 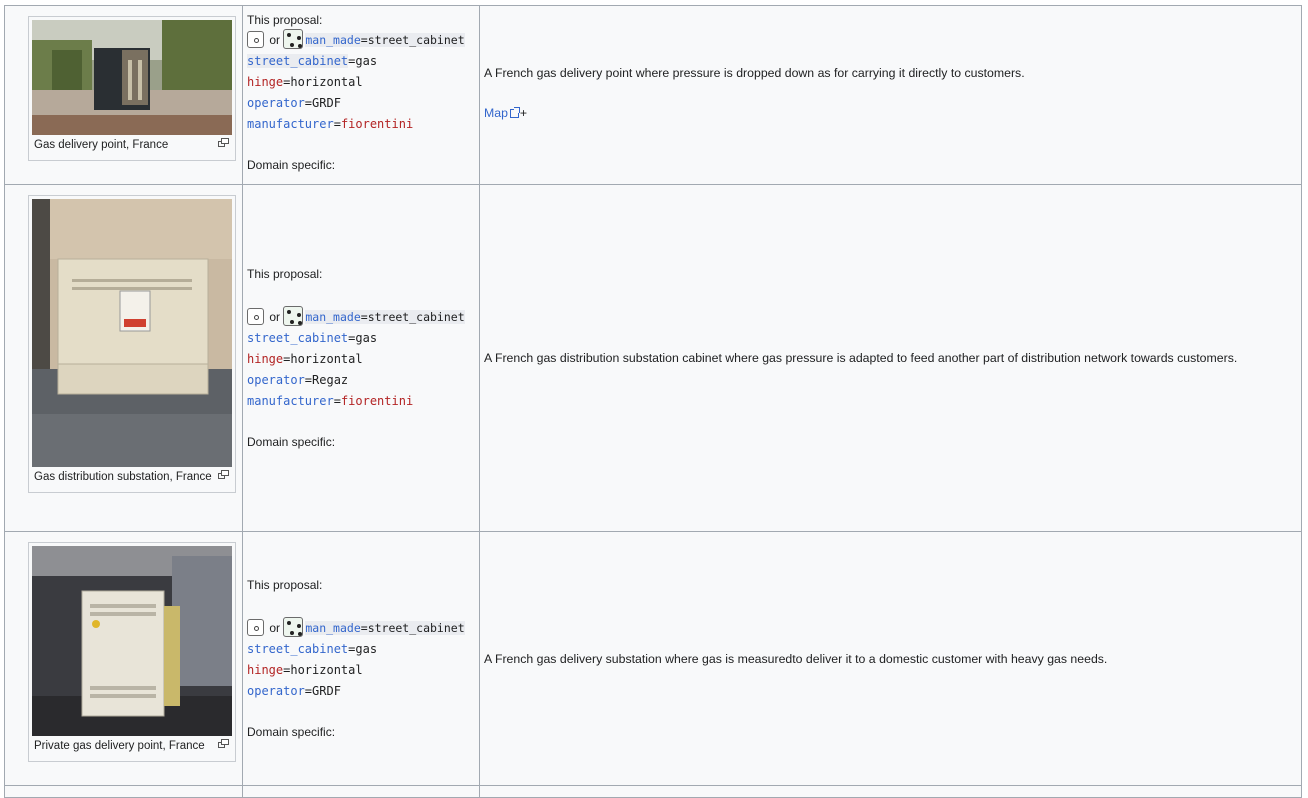 What do you see at coordinates (653, 791) in the screenshot?
I see `table-row` at bounding box center [653, 791].